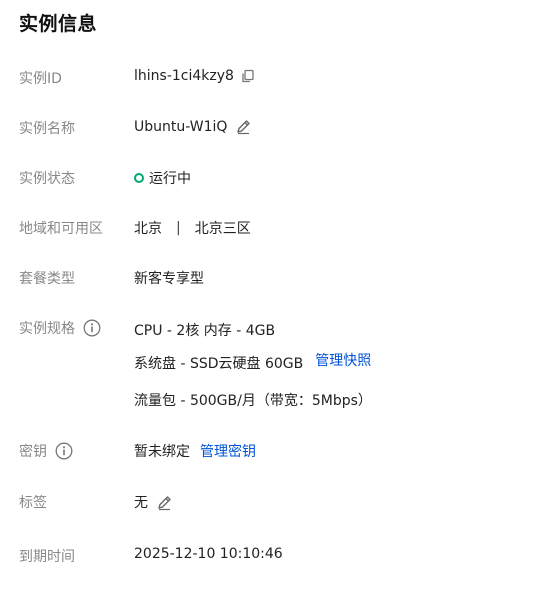  What do you see at coordinates (47, 557) in the screenshot?
I see `expire-label: 到期时间` at bounding box center [47, 557].